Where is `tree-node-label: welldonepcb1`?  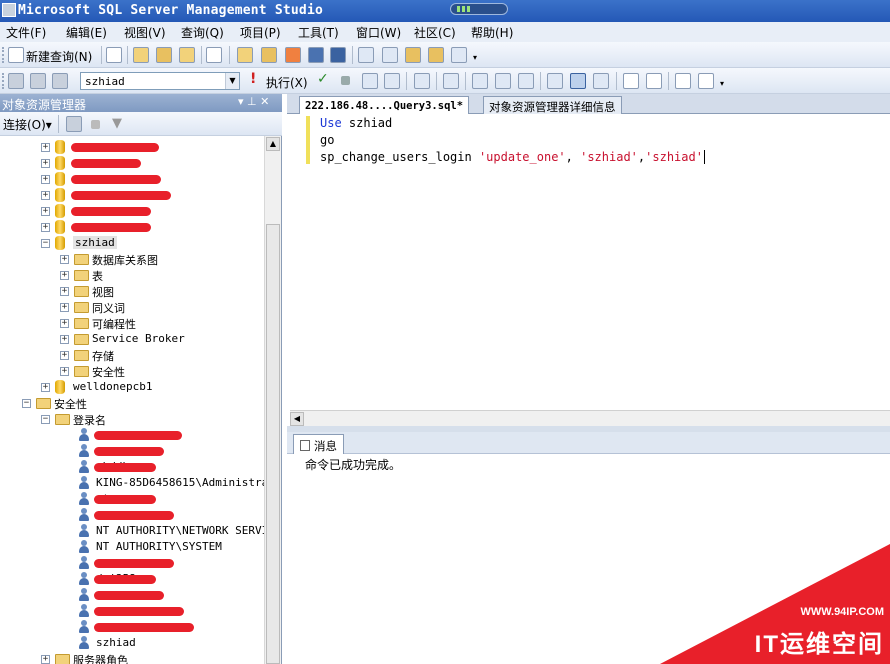 tree-node-label: welldonepcb1 is located at coordinates (113, 386).